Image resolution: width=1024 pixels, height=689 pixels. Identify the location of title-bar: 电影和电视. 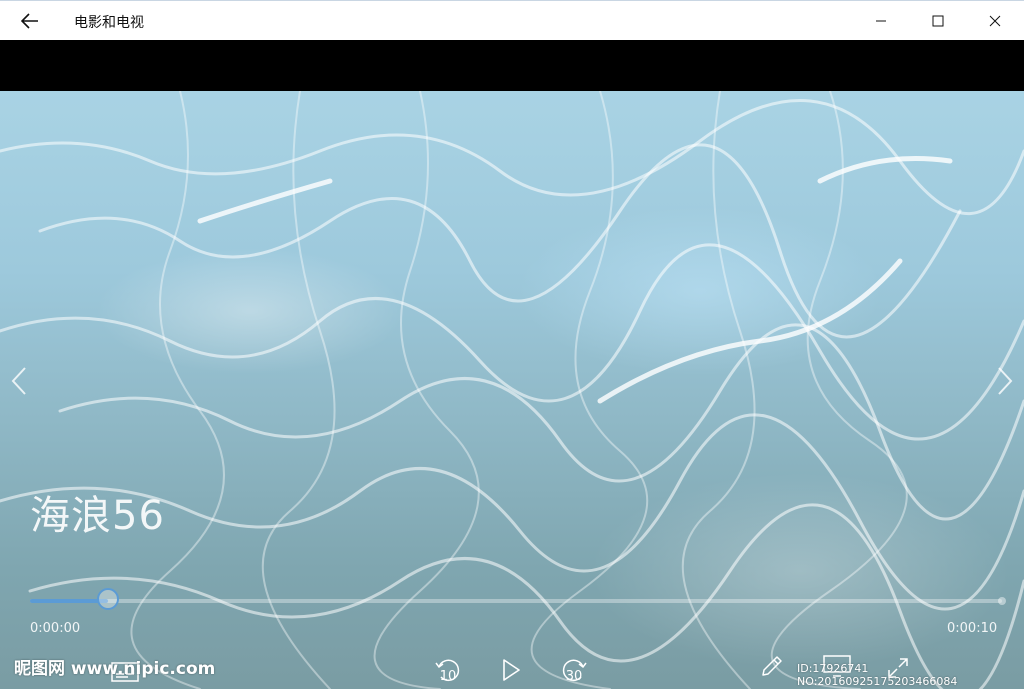
(512, 20).